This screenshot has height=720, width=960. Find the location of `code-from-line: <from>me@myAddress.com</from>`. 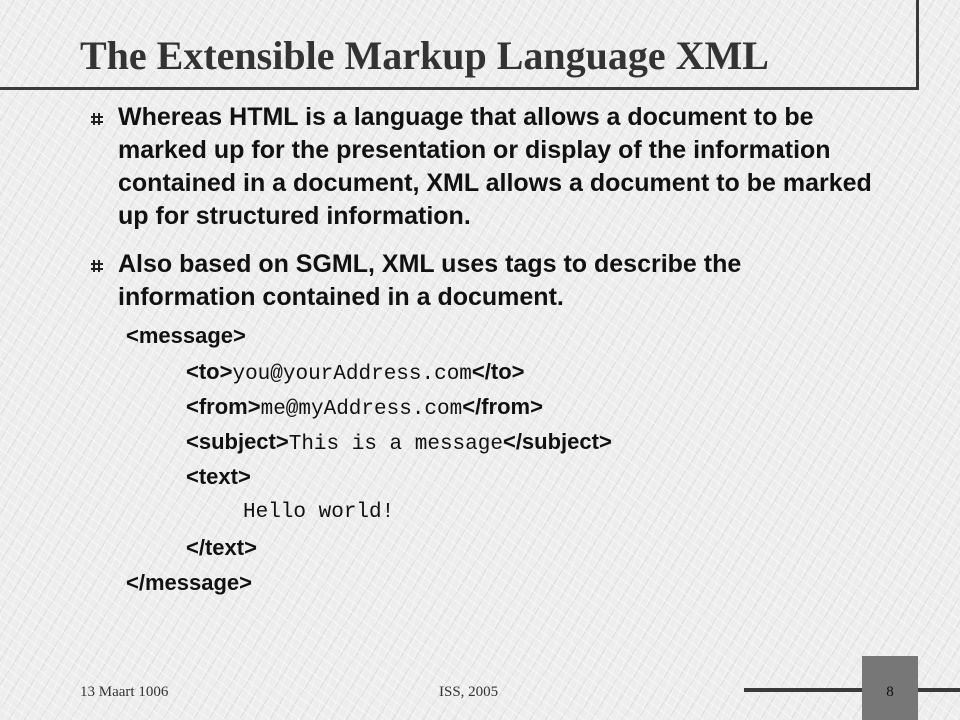

code-from-line: <from>me@myAddress.com</from> is located at coordinates (364, 407).